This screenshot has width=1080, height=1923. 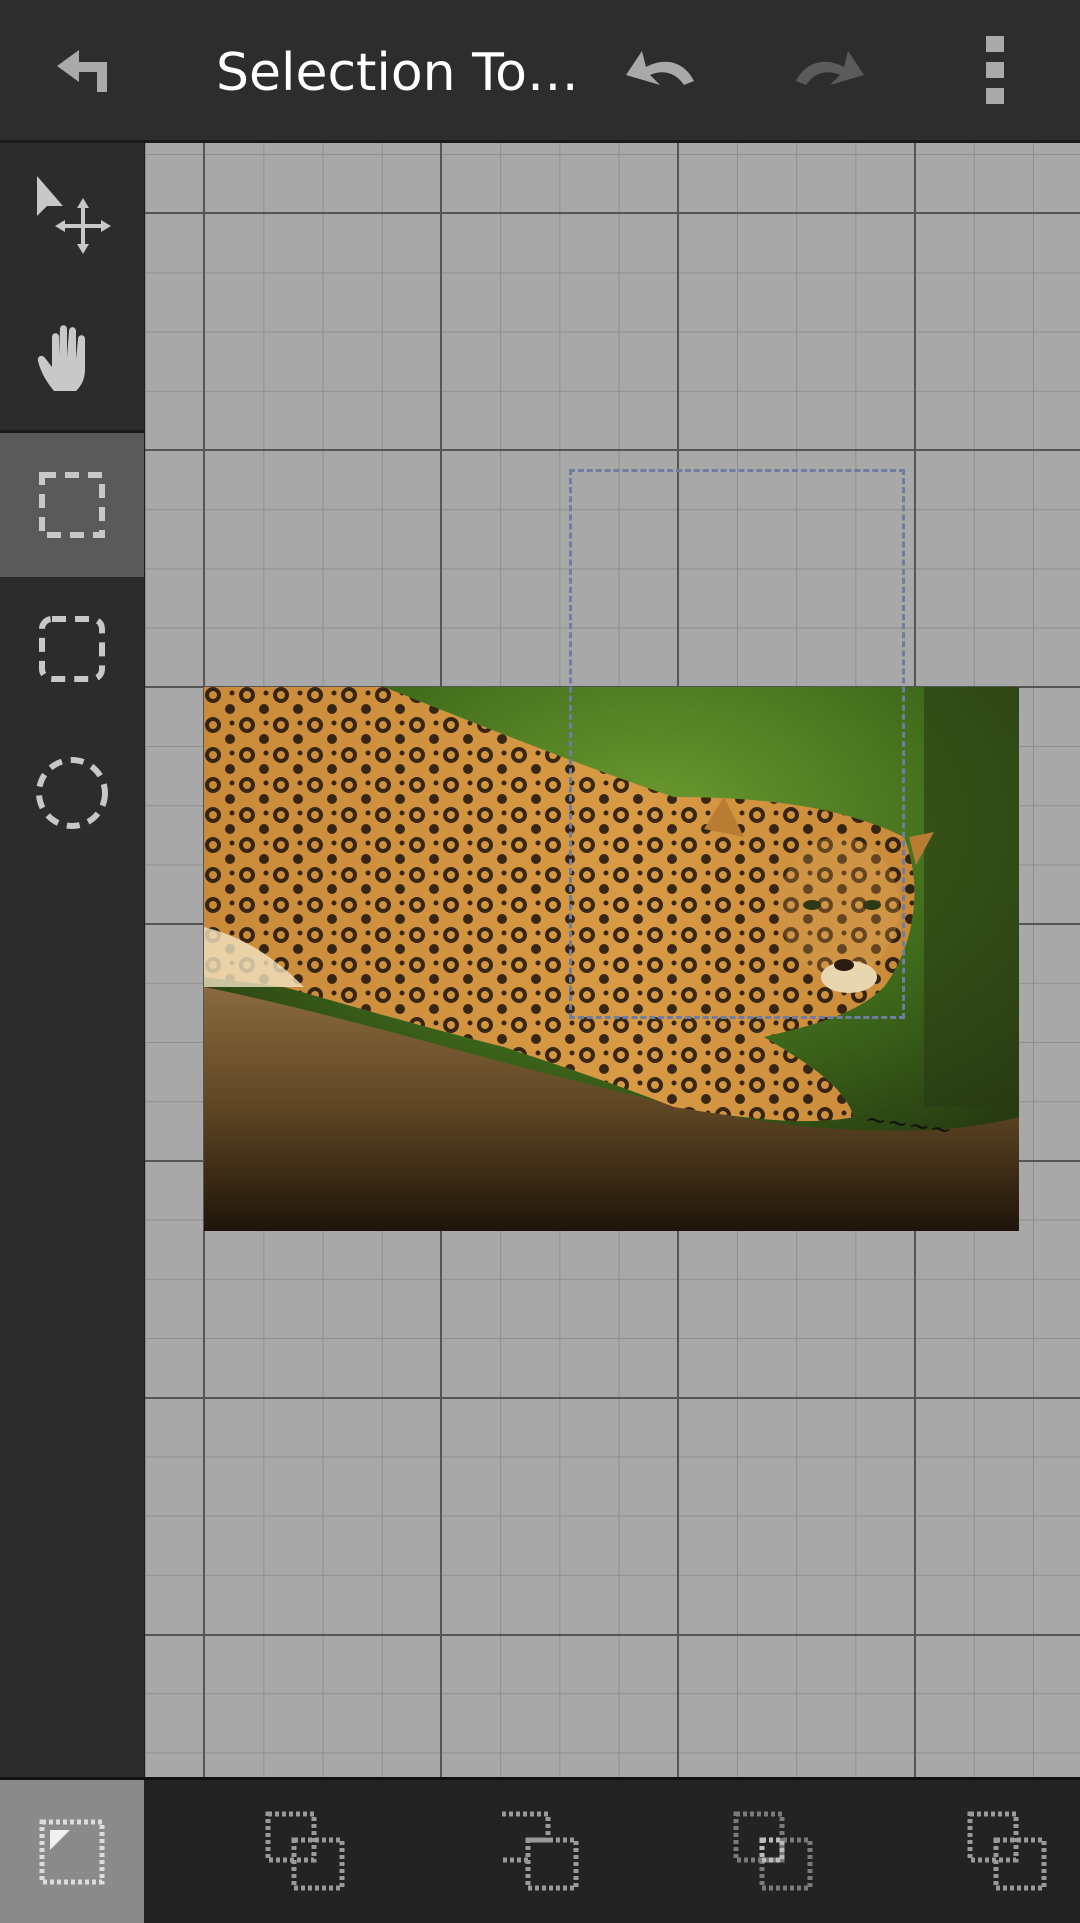 I want to click on xor-selection-icon, so click(x=1007, y=1850).